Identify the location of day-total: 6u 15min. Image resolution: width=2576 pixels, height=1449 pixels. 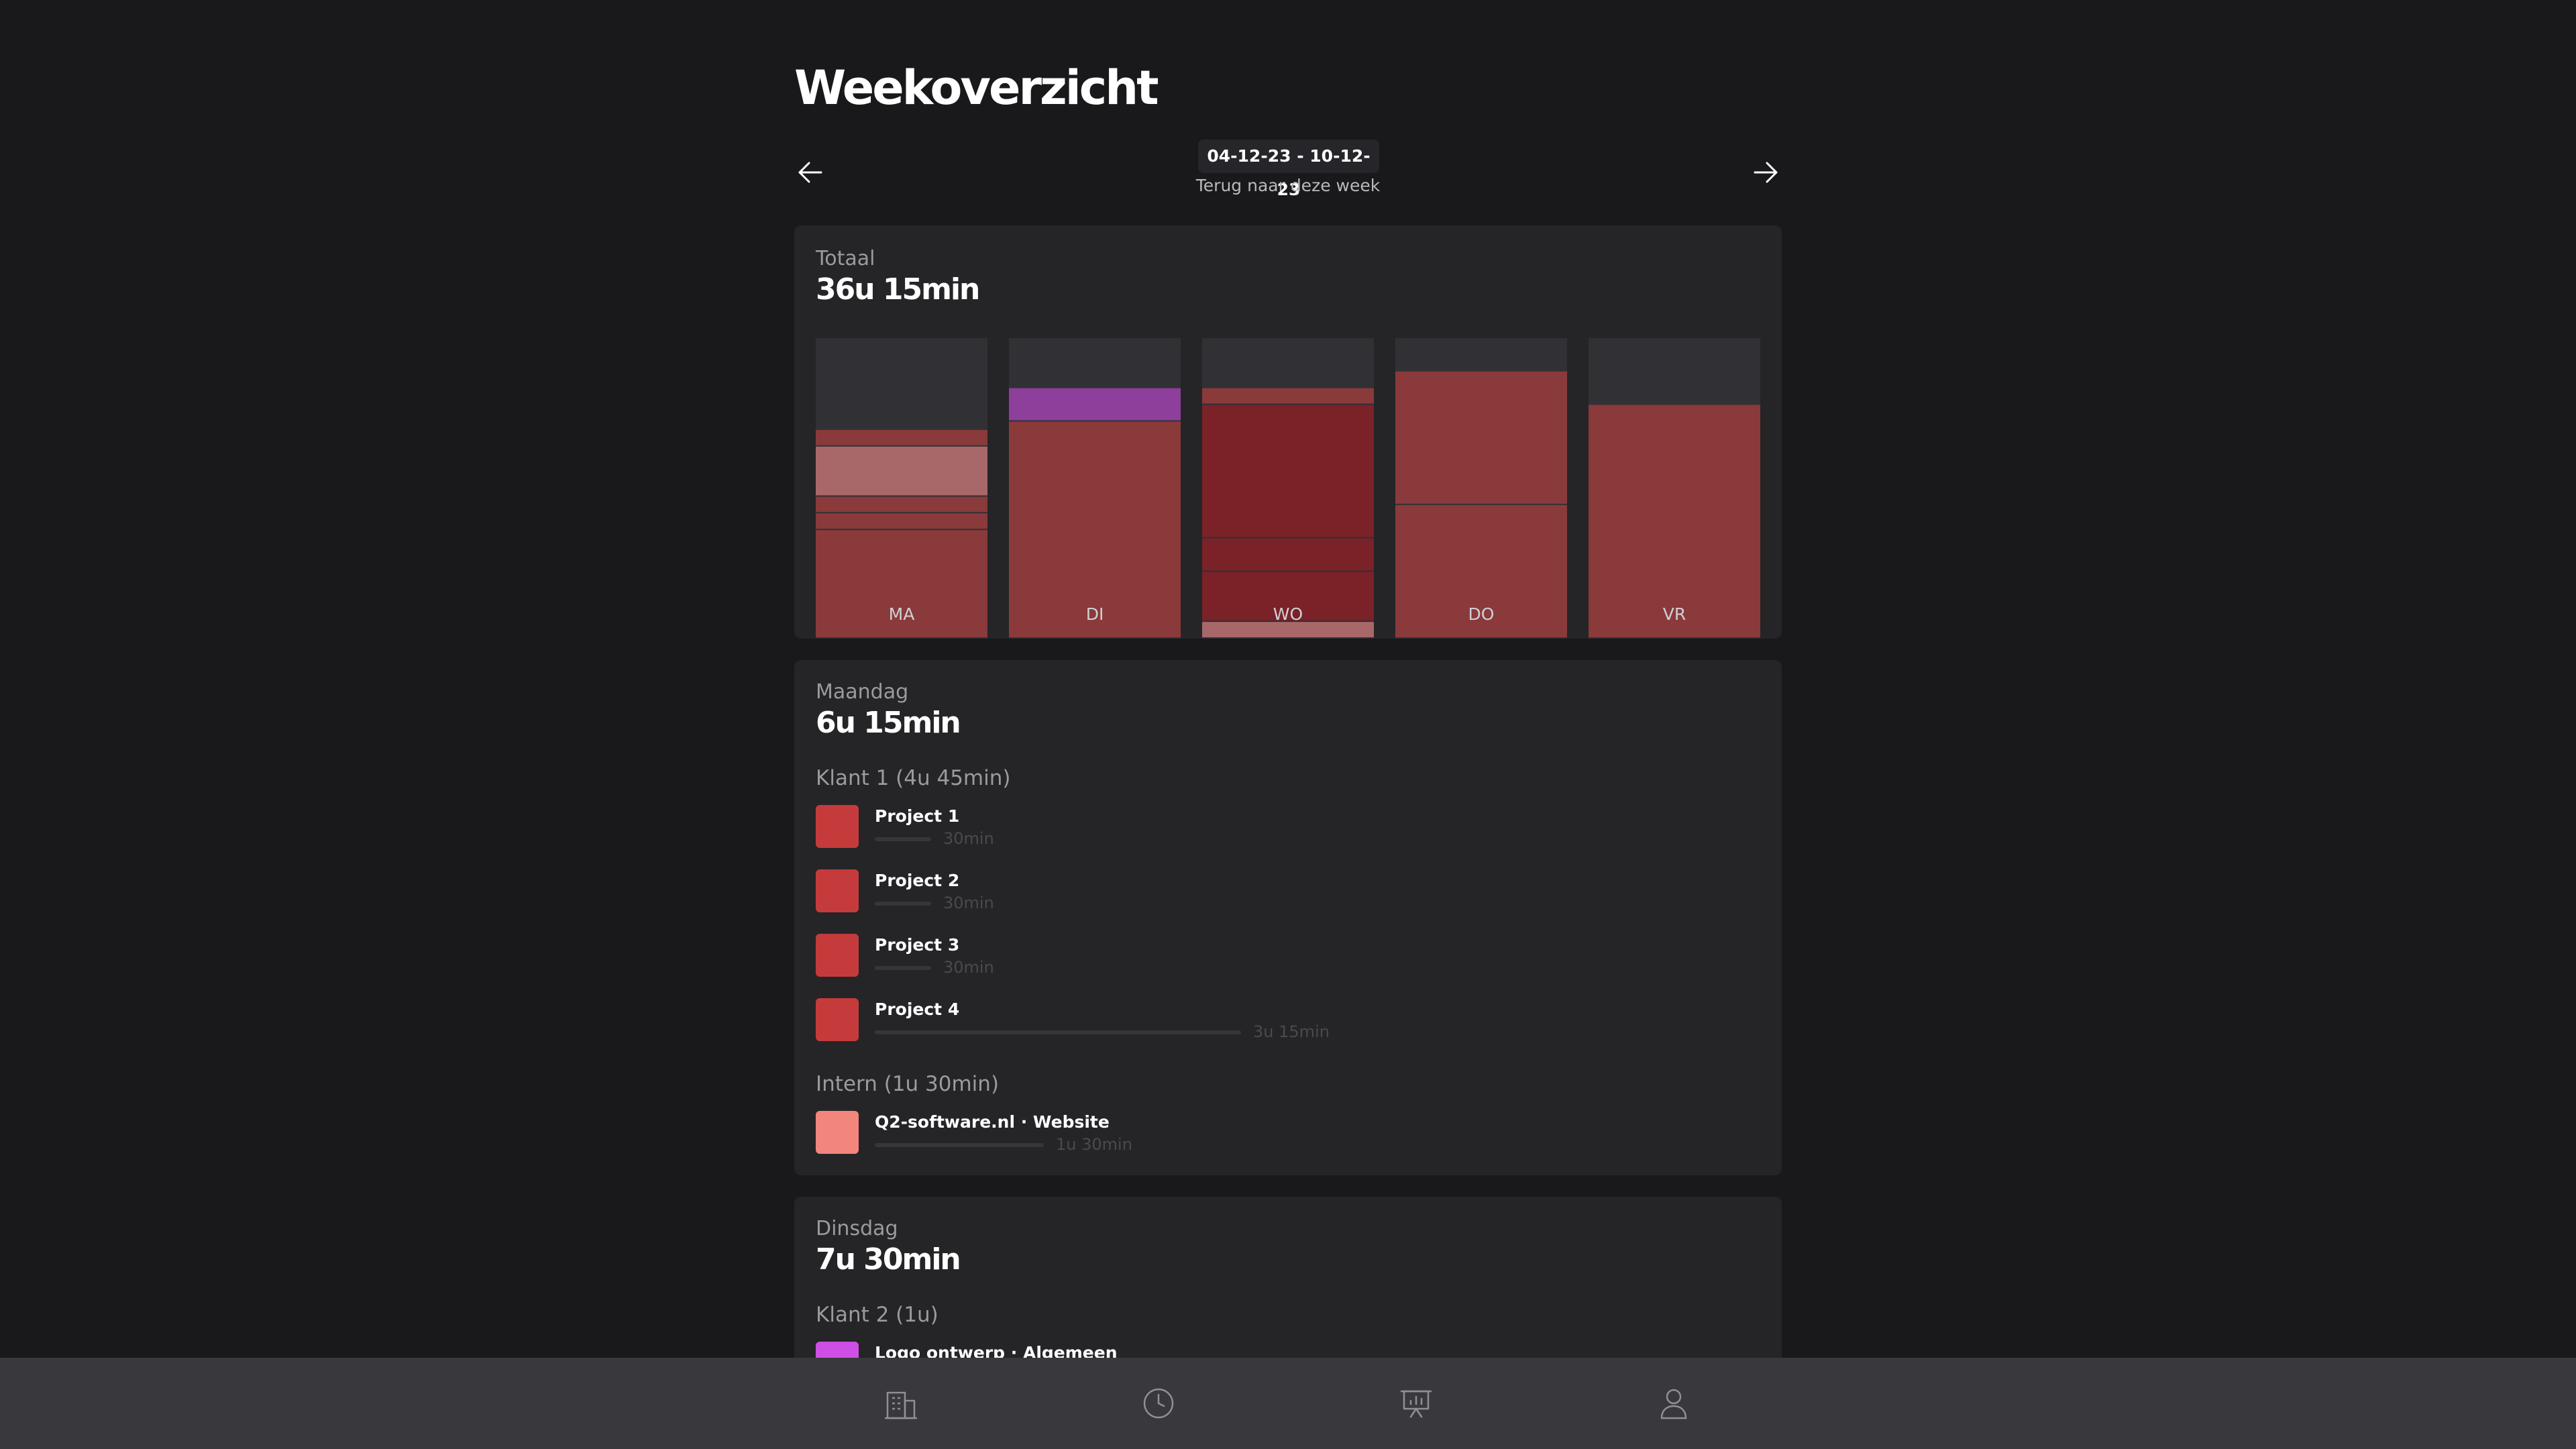
(888, 723).